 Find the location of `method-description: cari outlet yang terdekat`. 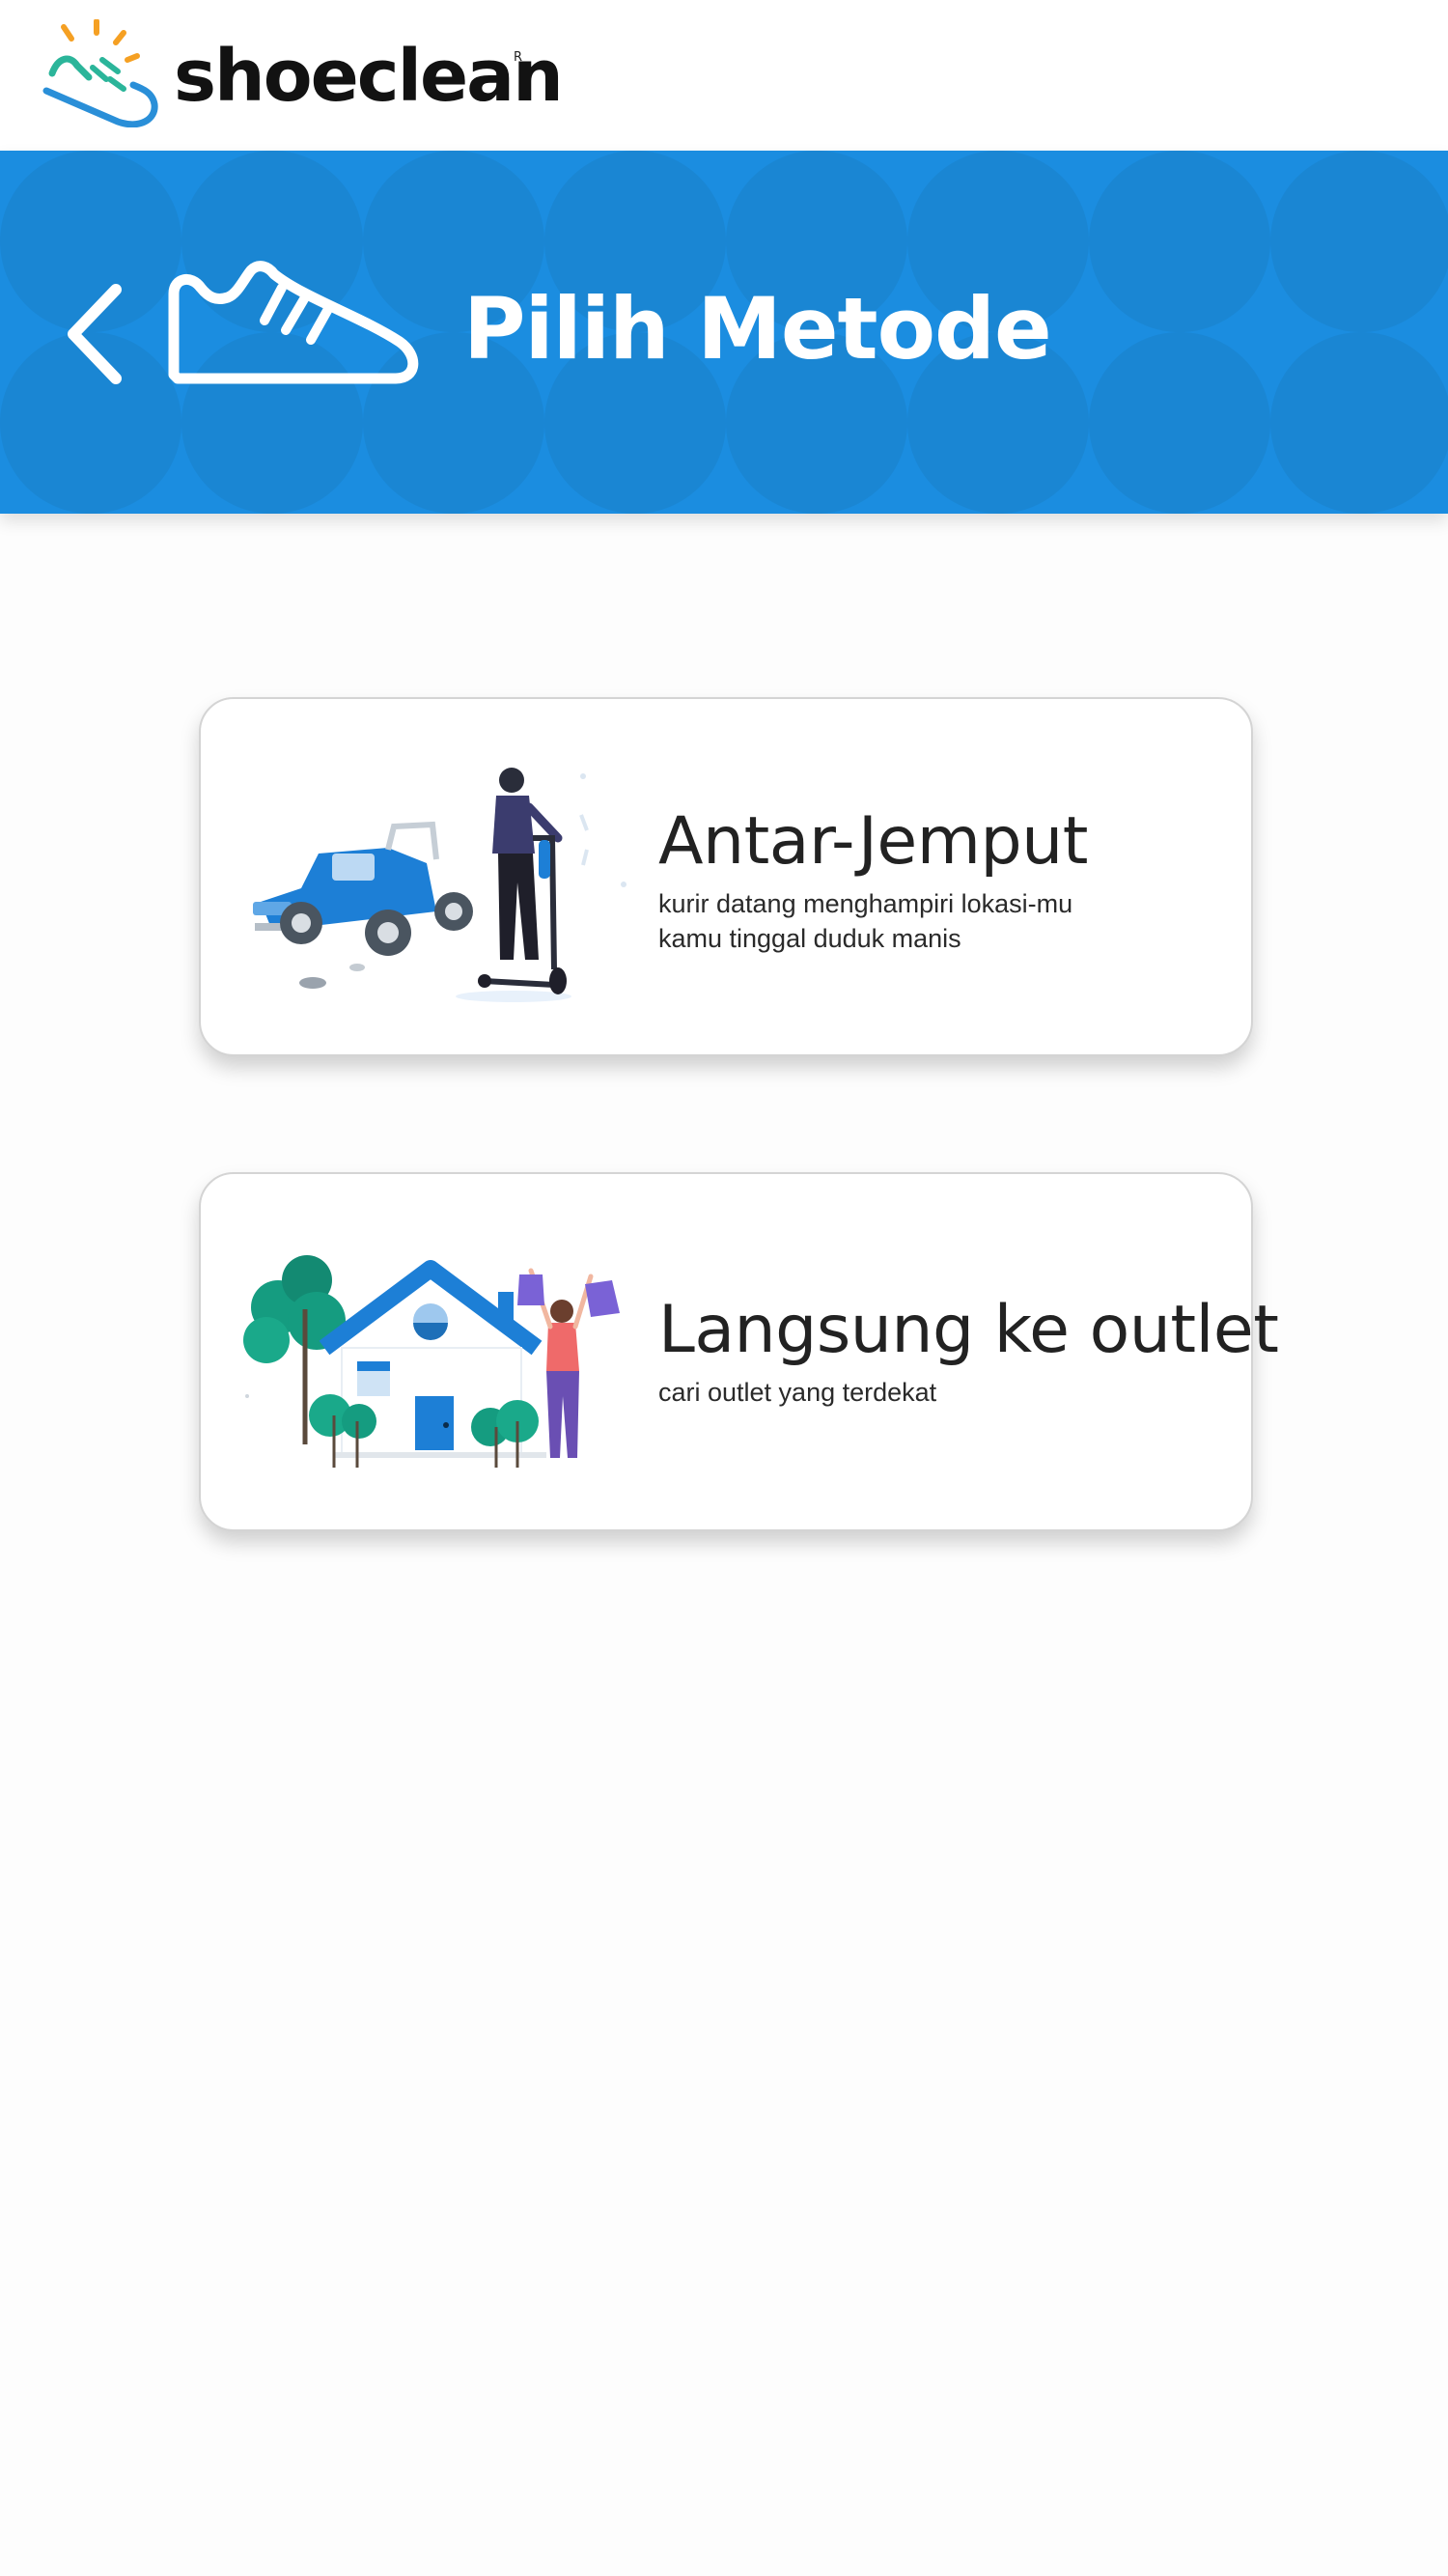

method-description: cari outlet yang terdekat is located at coordinates (798, 1392).